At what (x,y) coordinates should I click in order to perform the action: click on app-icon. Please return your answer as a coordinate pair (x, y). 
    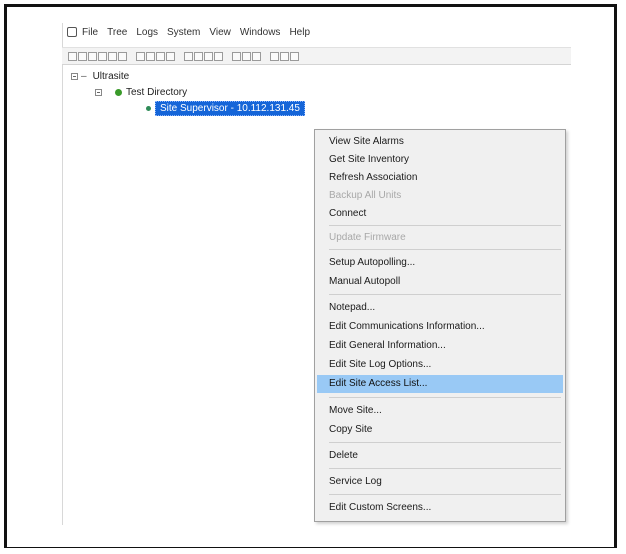
    Looking at the image, I should click on (72, 32).